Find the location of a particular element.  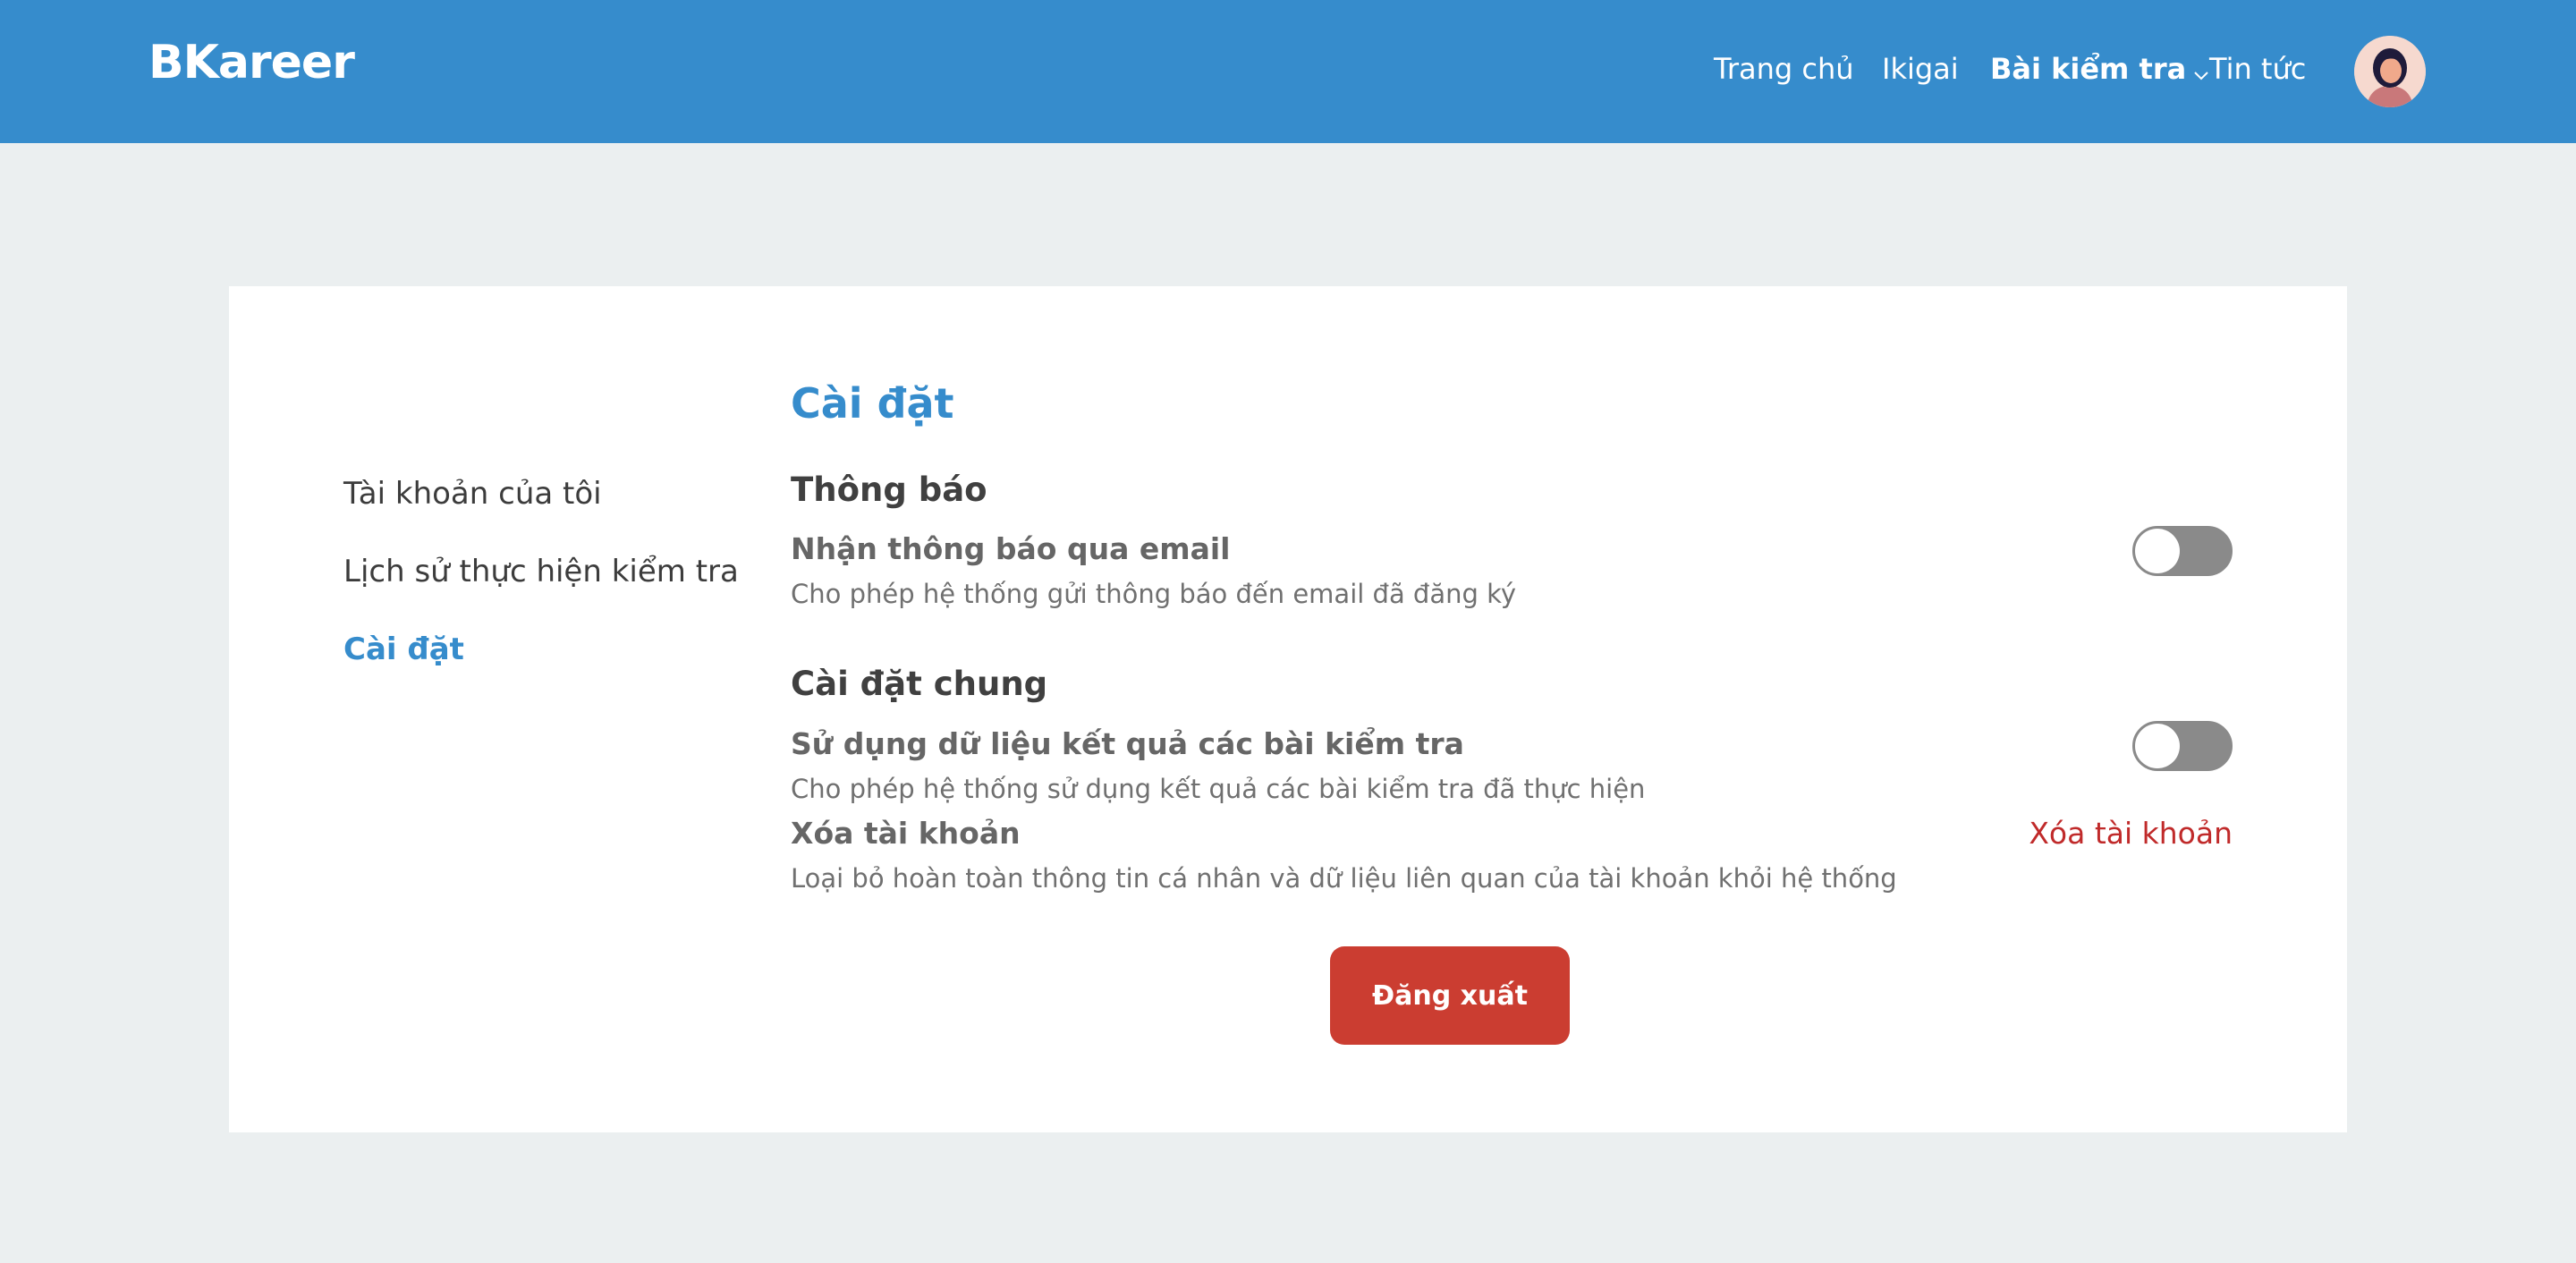

use-test-results-title: Sử dụng dữ liệu kết quả các bài kiểm tra is located at coordinates (1127, 743).